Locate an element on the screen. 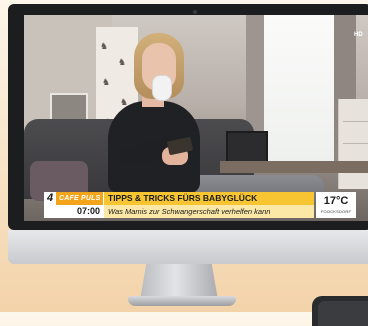 The image size is (368, 326). device-corner is located at coordinates (340, 311).